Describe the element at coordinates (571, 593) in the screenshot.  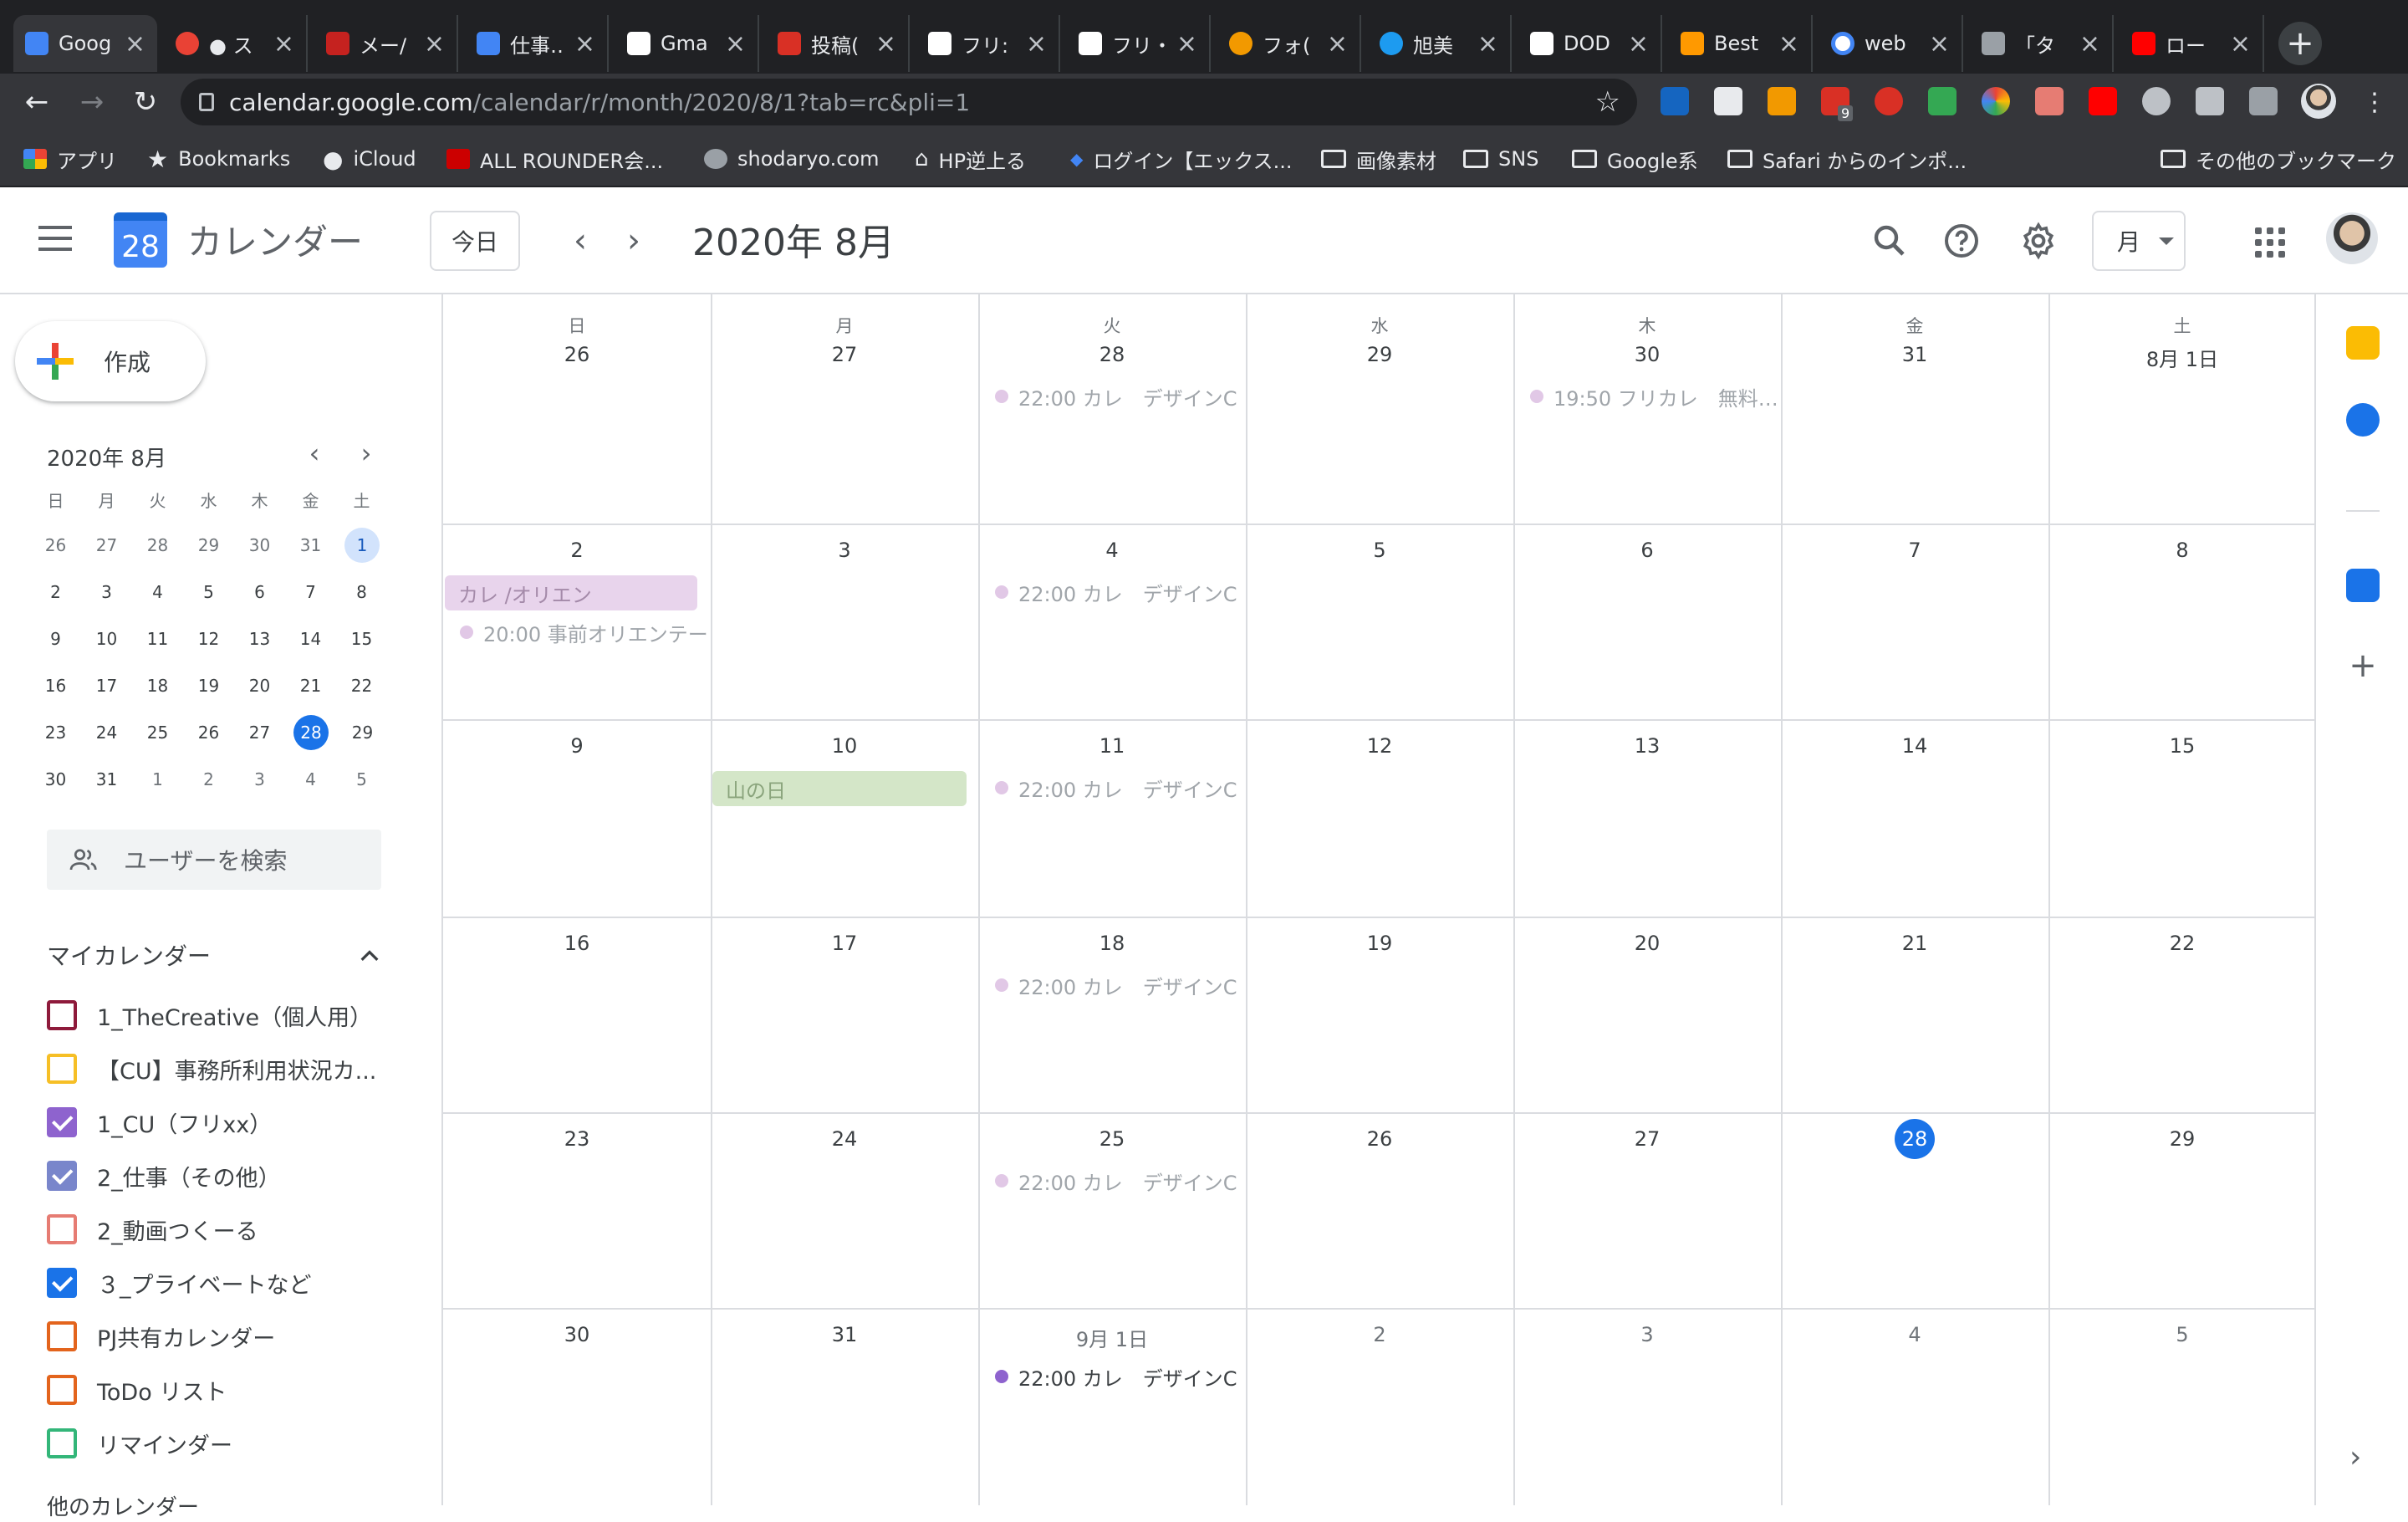
I see `all-day-event: カレ /オリエン` at that location.